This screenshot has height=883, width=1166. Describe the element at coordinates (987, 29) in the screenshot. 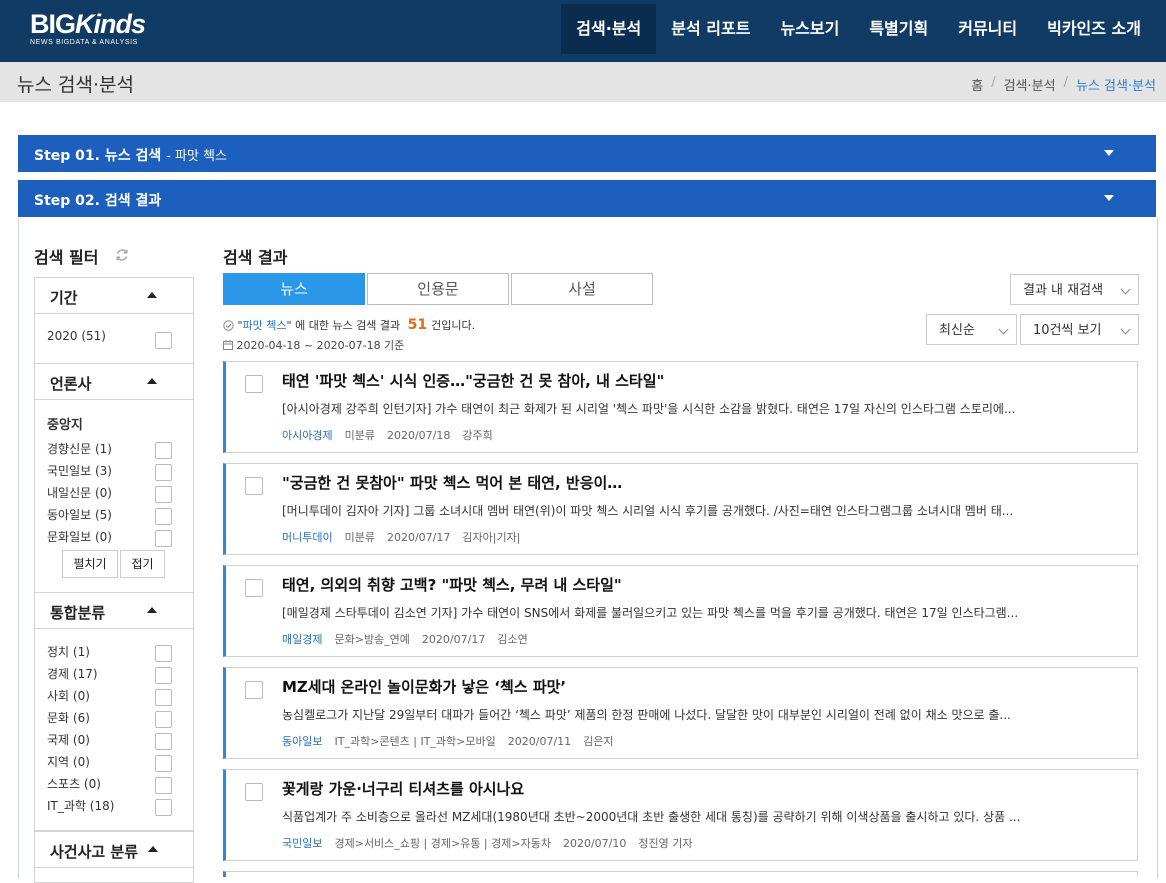

I see `nav-community: 커뮤니티` at that location.